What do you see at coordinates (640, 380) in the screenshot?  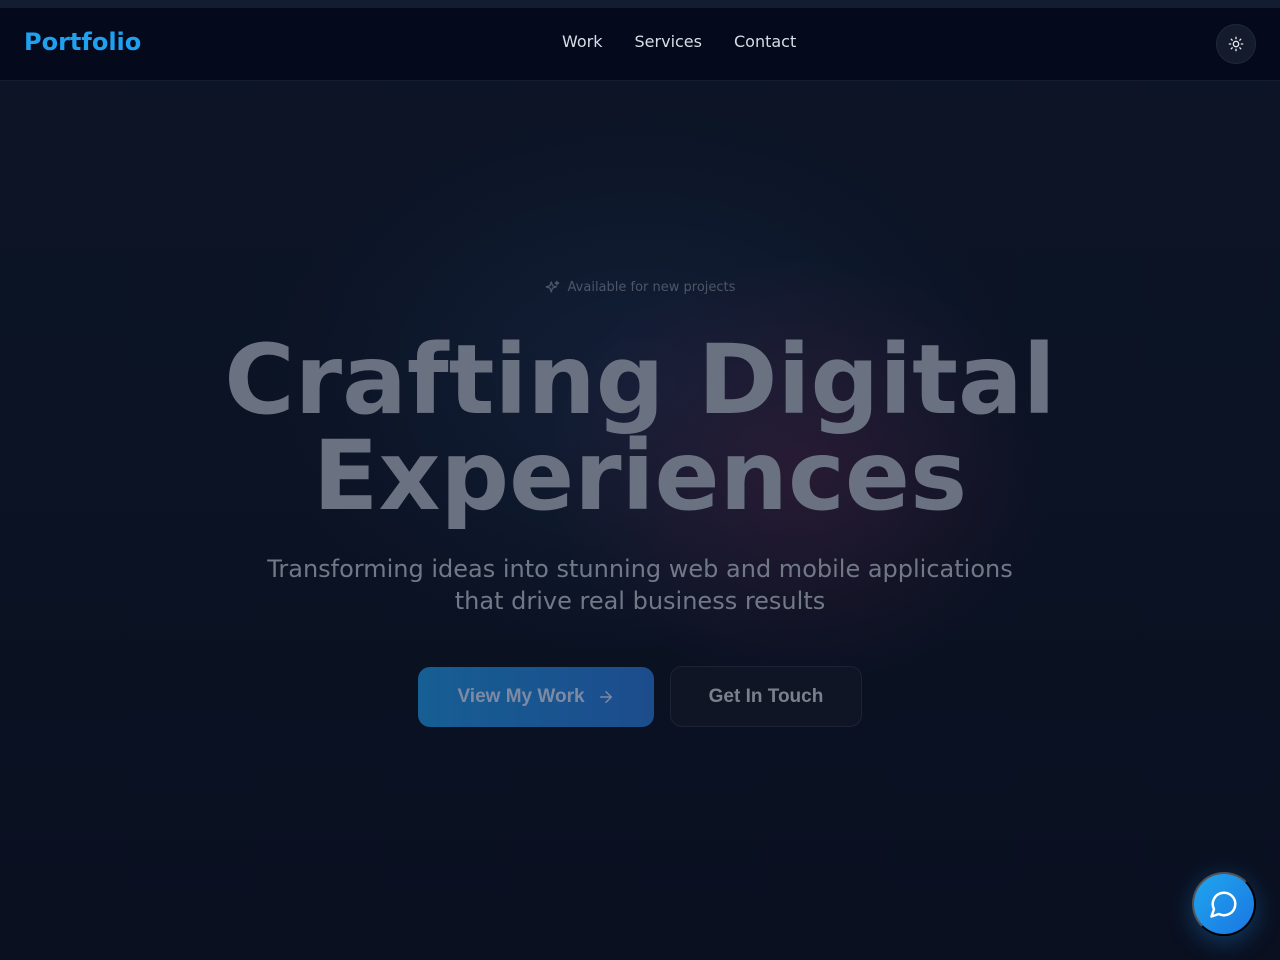 I see `headline-line-1: Crafting Digital` at bounding box center [640, 380].